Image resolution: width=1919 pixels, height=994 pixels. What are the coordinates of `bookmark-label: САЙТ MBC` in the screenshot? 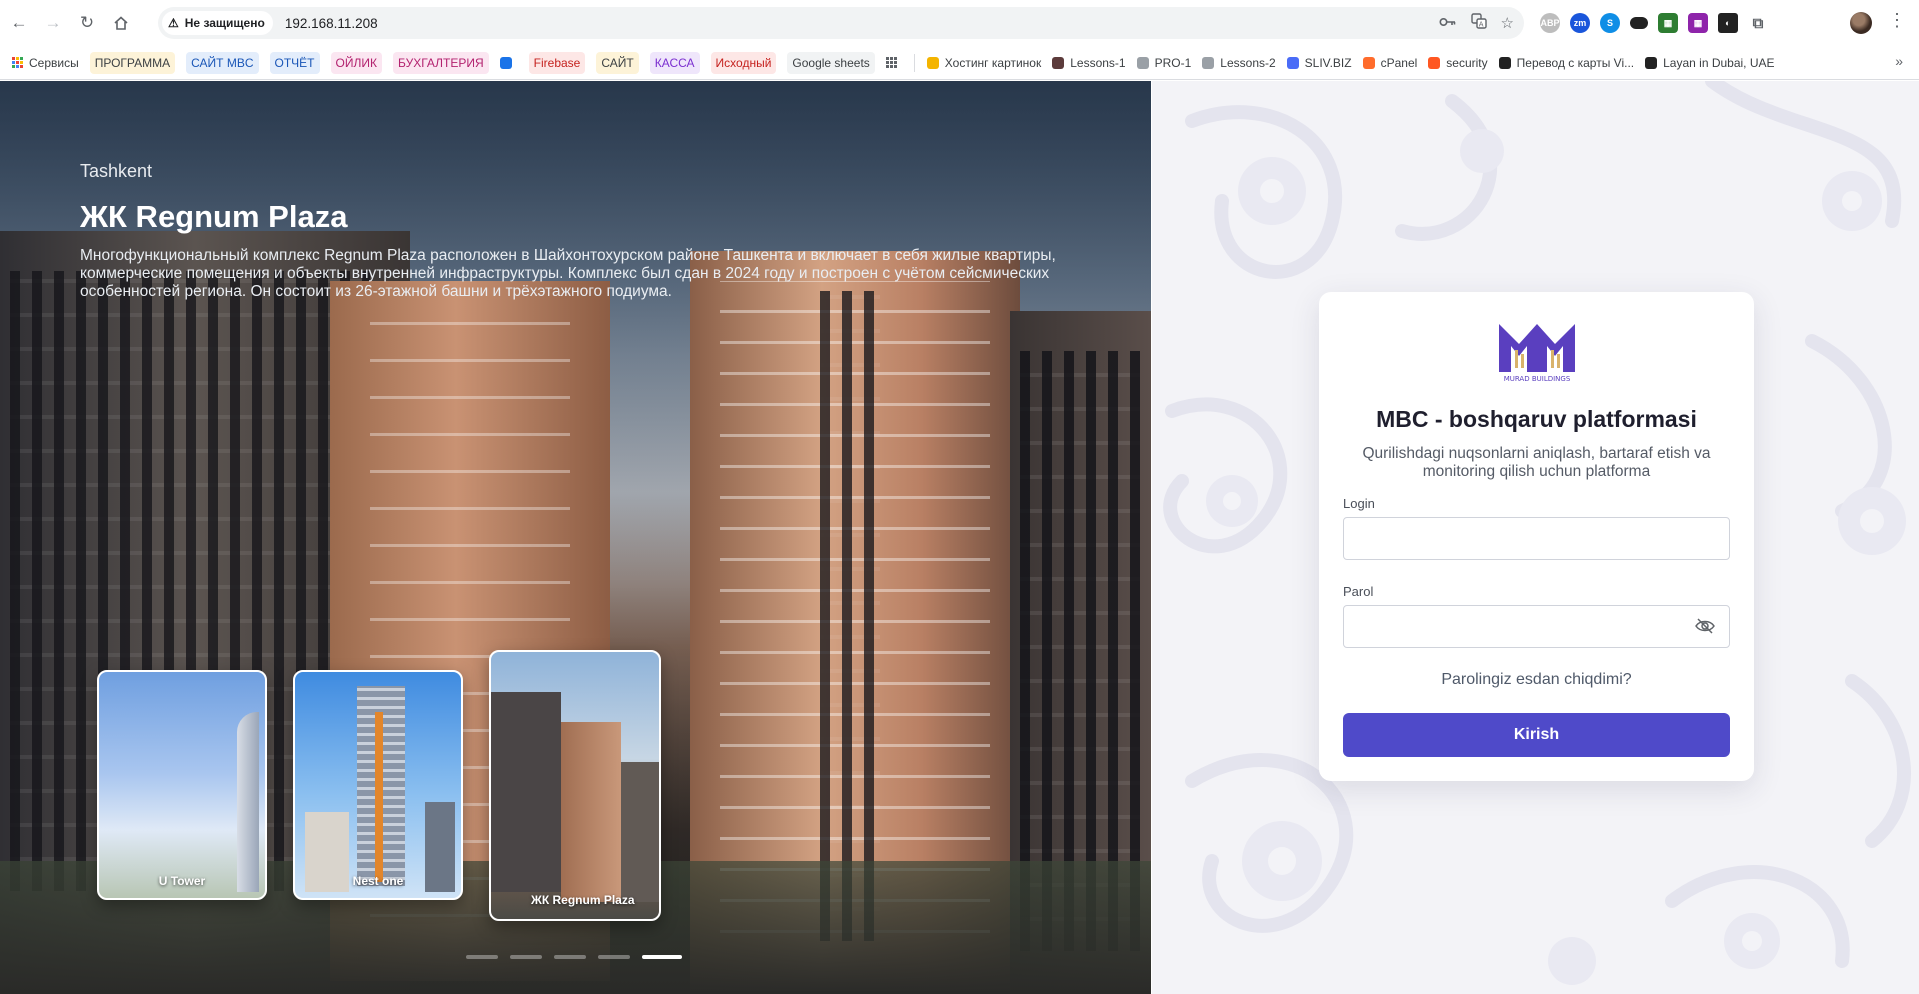 It's located at (222, 62).